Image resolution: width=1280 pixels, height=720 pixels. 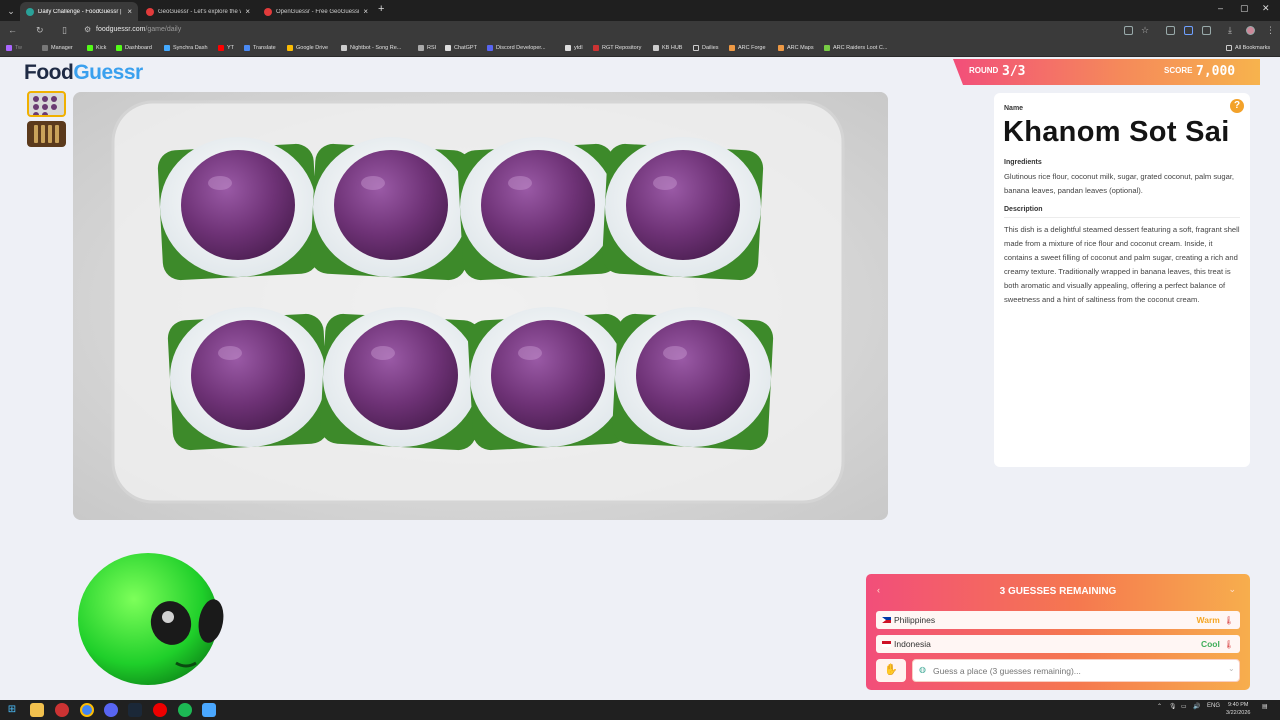 I want to click on refresh-icon: ↻, so click(x=40, y=30).